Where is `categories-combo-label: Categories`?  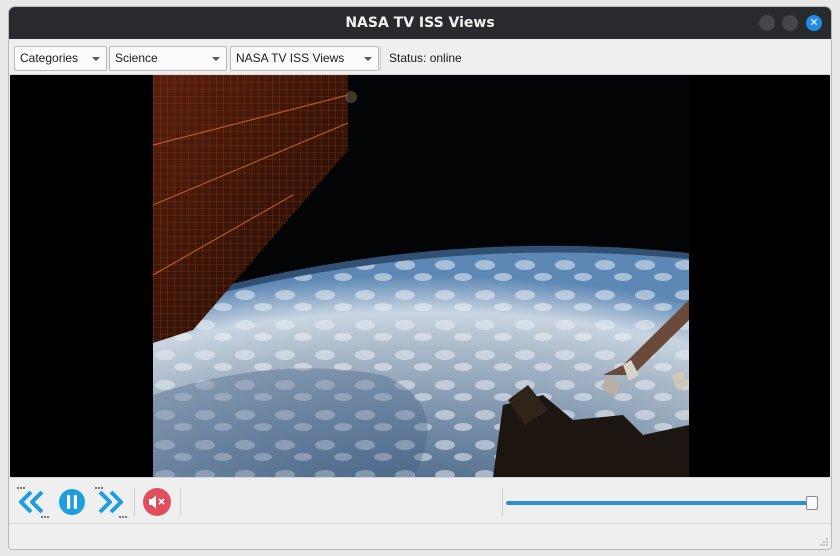
categories-combo-label: Categories is located at coordinates (49, 58).